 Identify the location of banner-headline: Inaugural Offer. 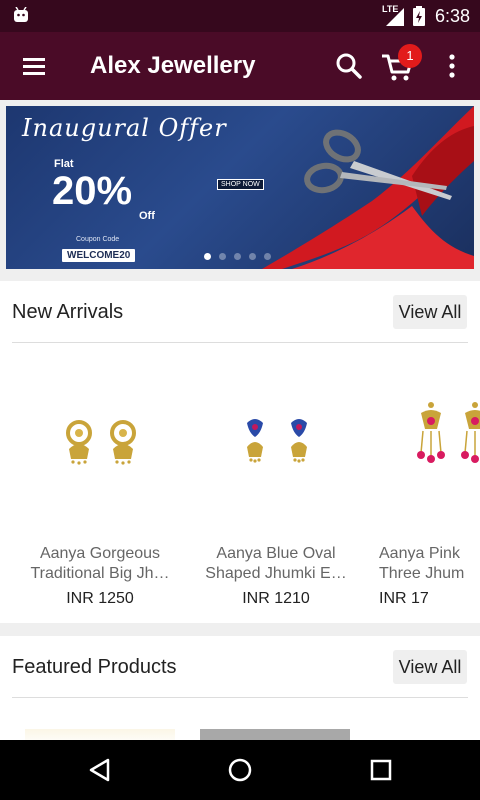
(124, 128).